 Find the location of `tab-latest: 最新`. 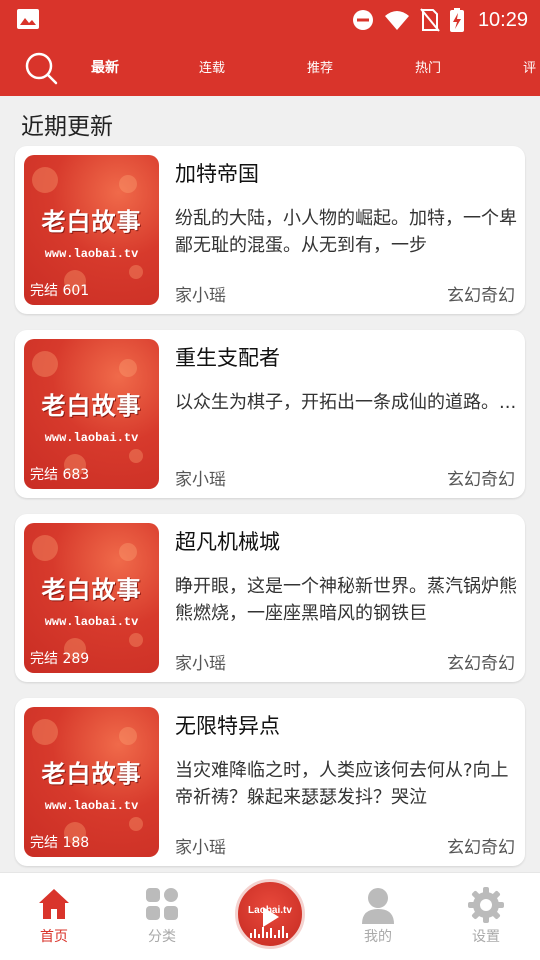

tab-latest: 最新 is located at coordinates (105, 67).